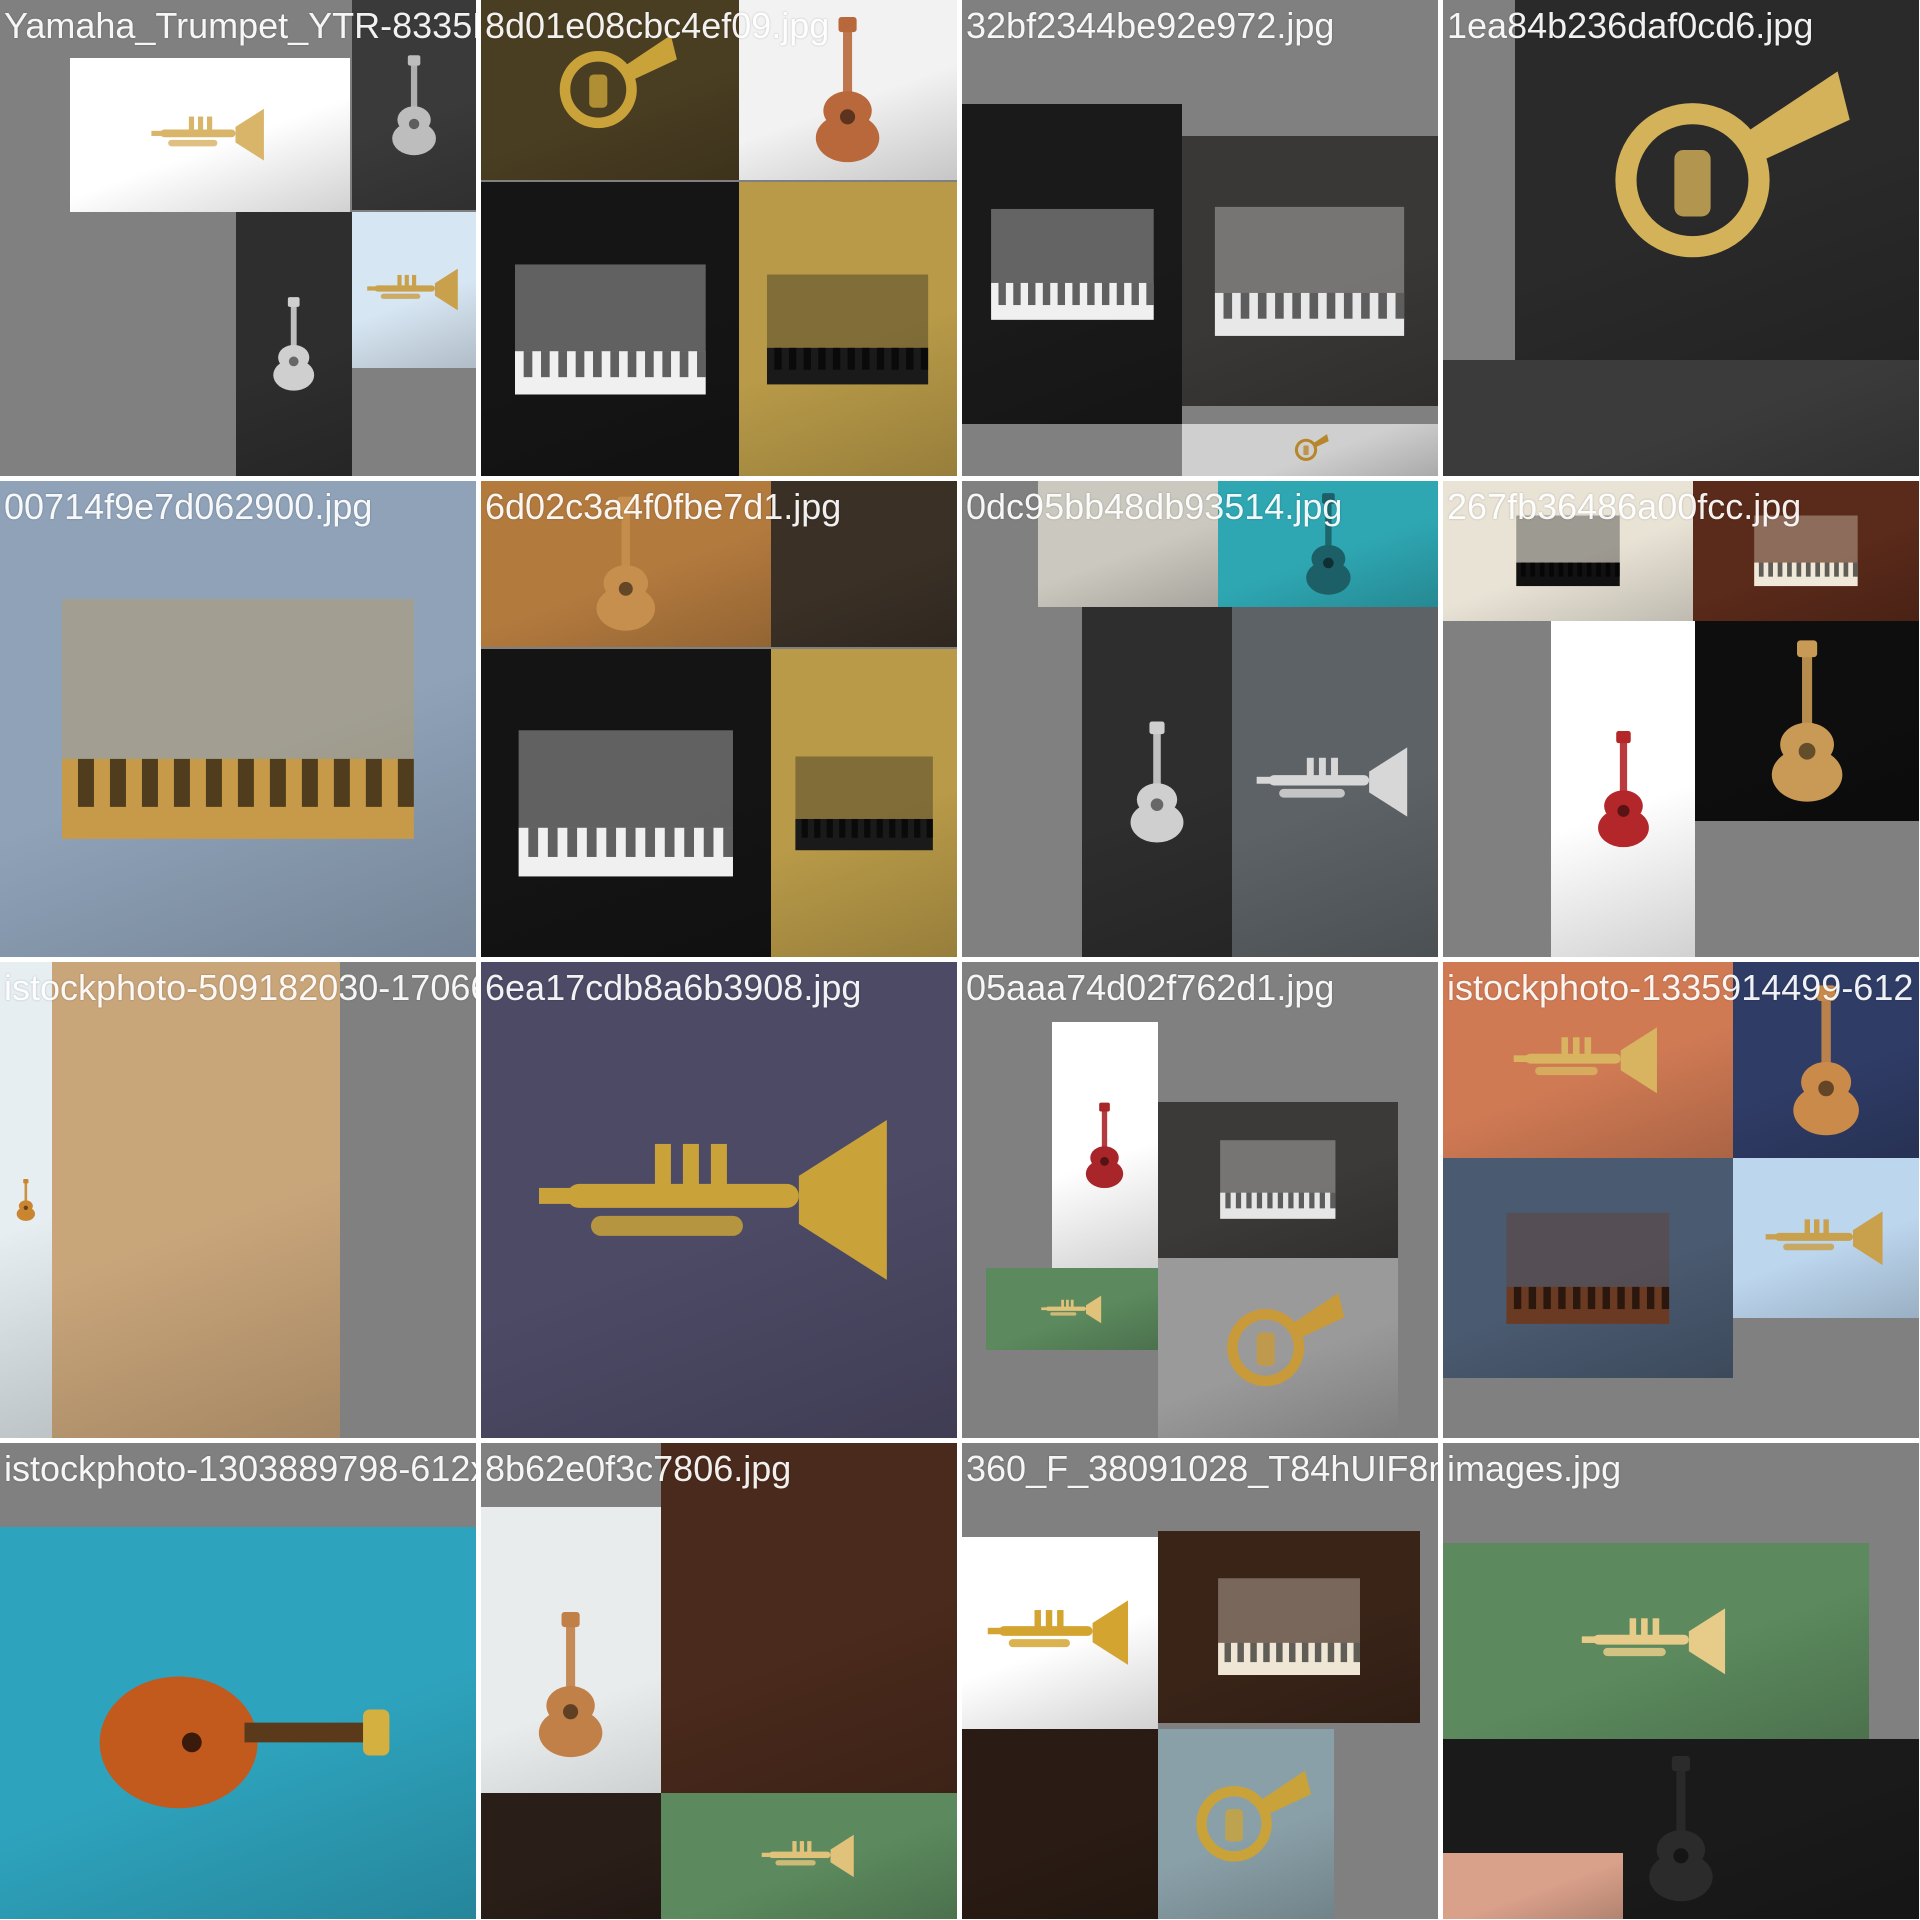 Image resolution: width=1920 pixels, height=1920 pixels. I want to click on trumpet-player-photo, so click(1335, 782).